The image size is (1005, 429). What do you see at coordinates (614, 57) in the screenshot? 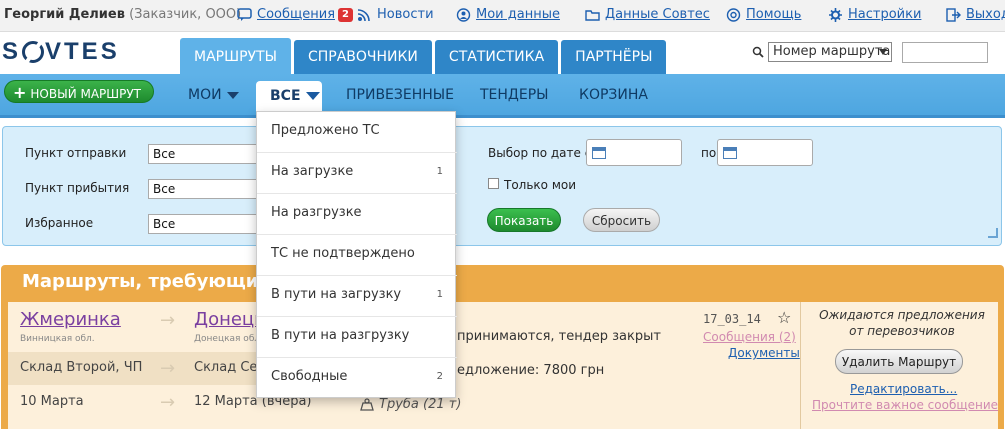
I see `tab-partners: Партнёры` at bounding box center [614, 57].